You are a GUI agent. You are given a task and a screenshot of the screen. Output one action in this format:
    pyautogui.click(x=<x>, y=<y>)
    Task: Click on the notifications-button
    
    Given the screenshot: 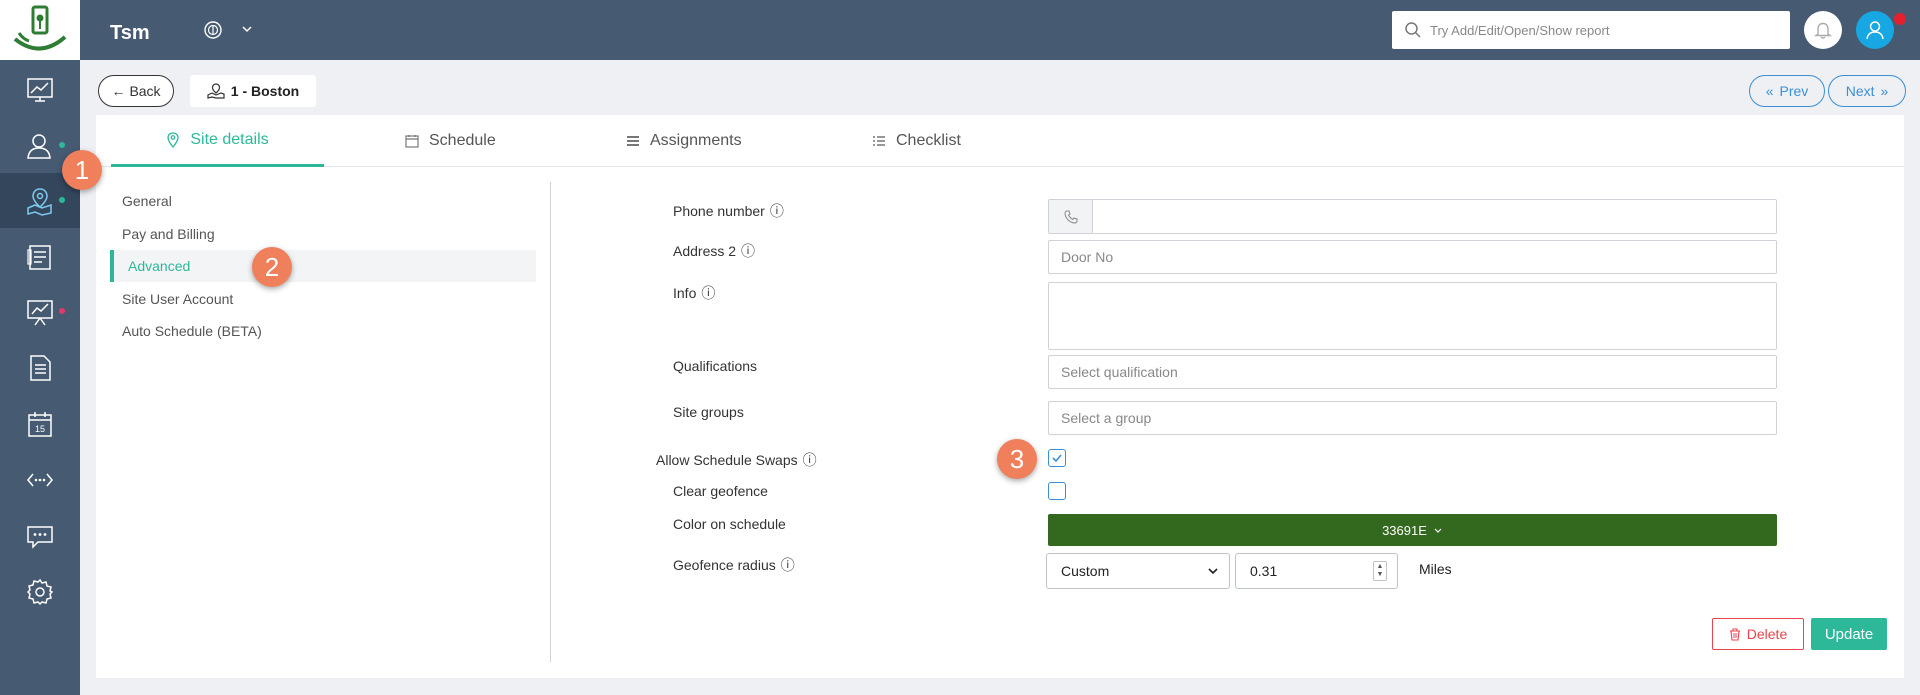 What is the action you would take?
    pyautogui.click(x=1823, y=30)
    